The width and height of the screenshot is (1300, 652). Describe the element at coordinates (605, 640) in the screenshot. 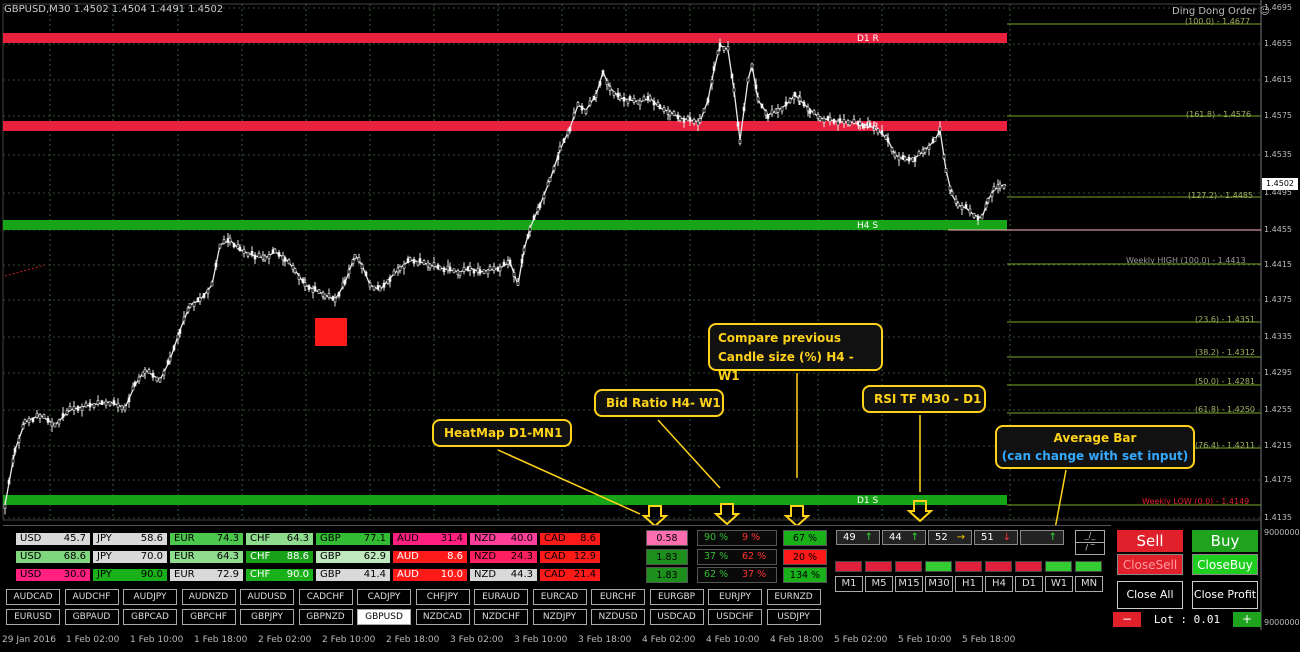

I see `time-tick-label: 3 Feb 18:00` at that location.